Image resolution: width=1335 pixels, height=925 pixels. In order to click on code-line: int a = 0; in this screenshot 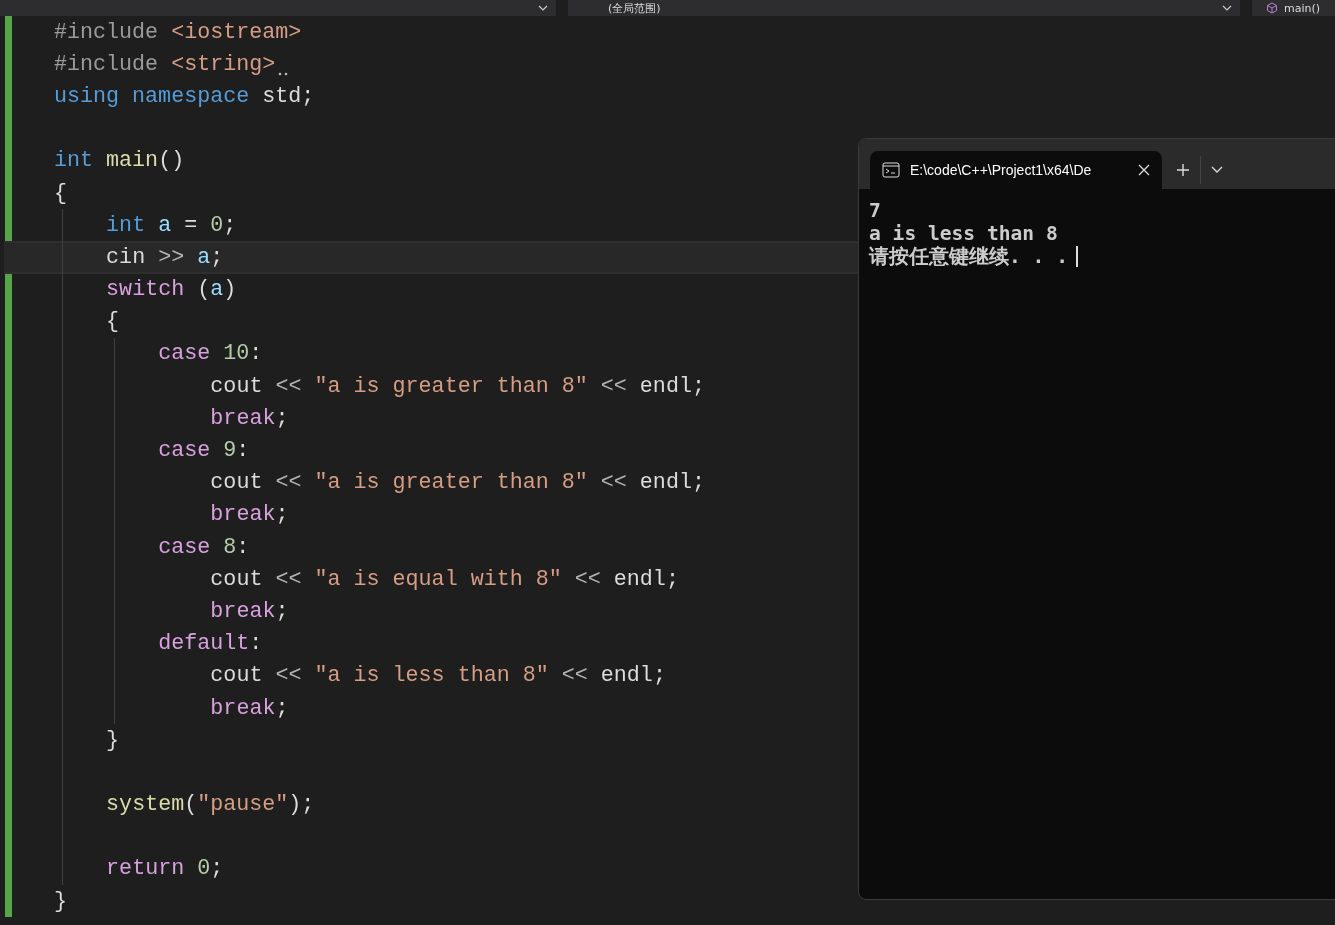, I will do `click(171, 225)`.